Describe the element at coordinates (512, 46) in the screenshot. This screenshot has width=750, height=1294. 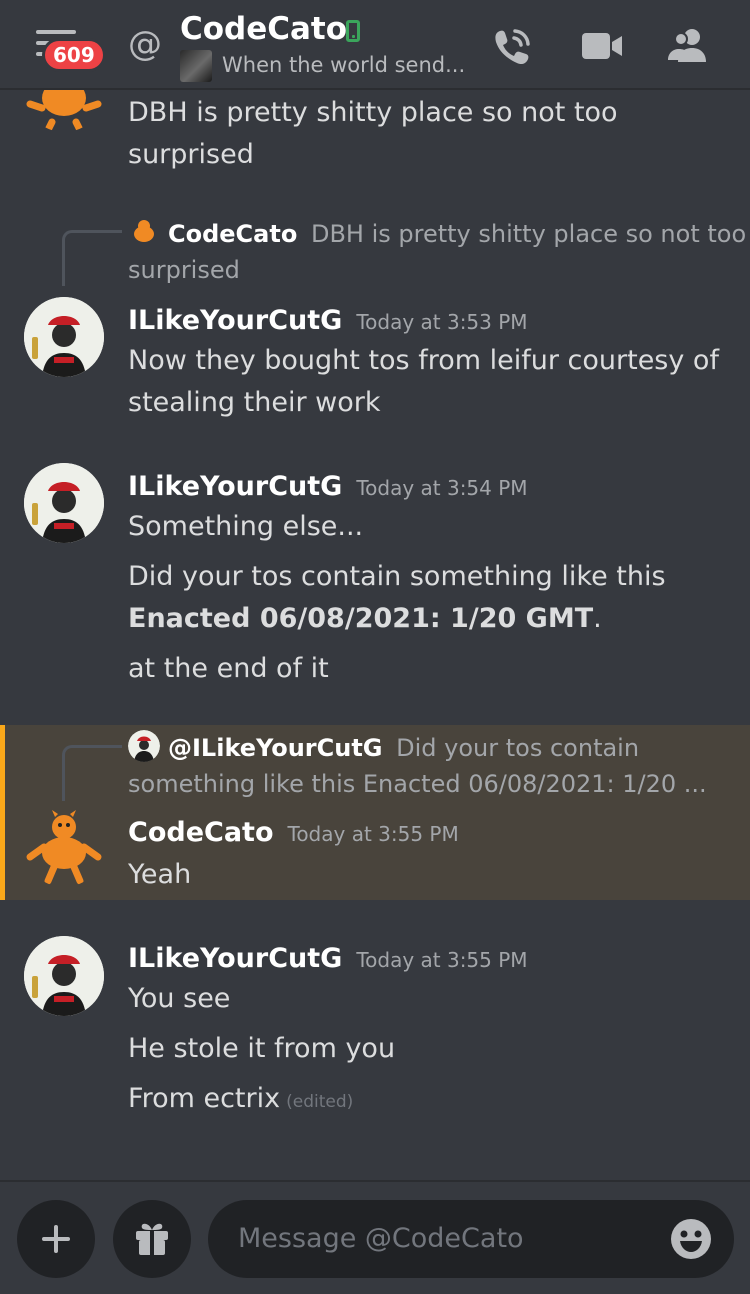
I see `call-icon` at that location.